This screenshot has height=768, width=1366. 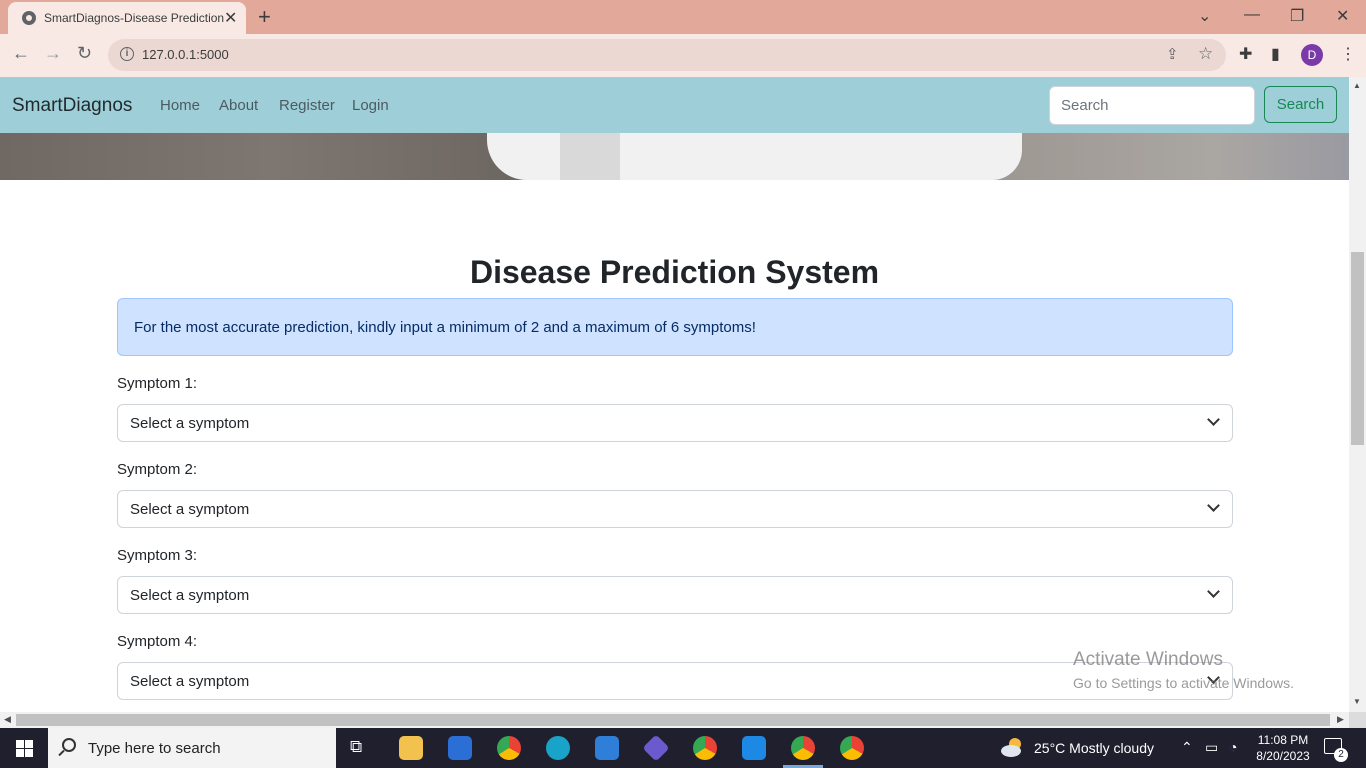 I want to click on watermark-subtitle: Go to Settings to activate Windows., so click(x=1183, y=683).